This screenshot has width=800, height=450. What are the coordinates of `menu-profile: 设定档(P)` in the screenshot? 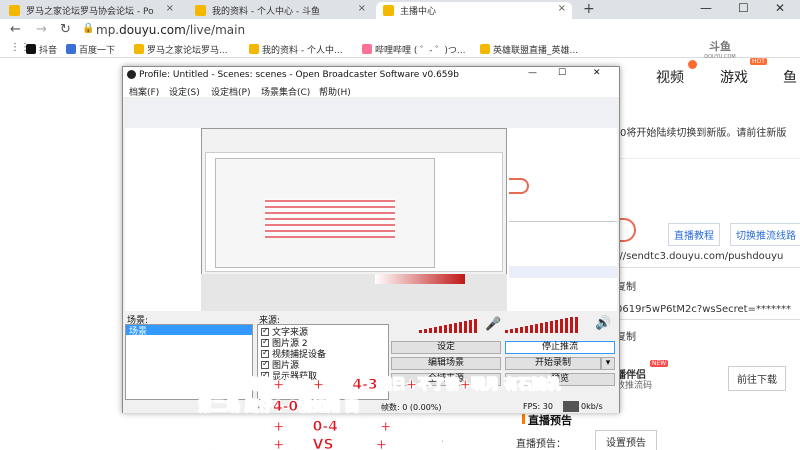 It's located at (230, 91).